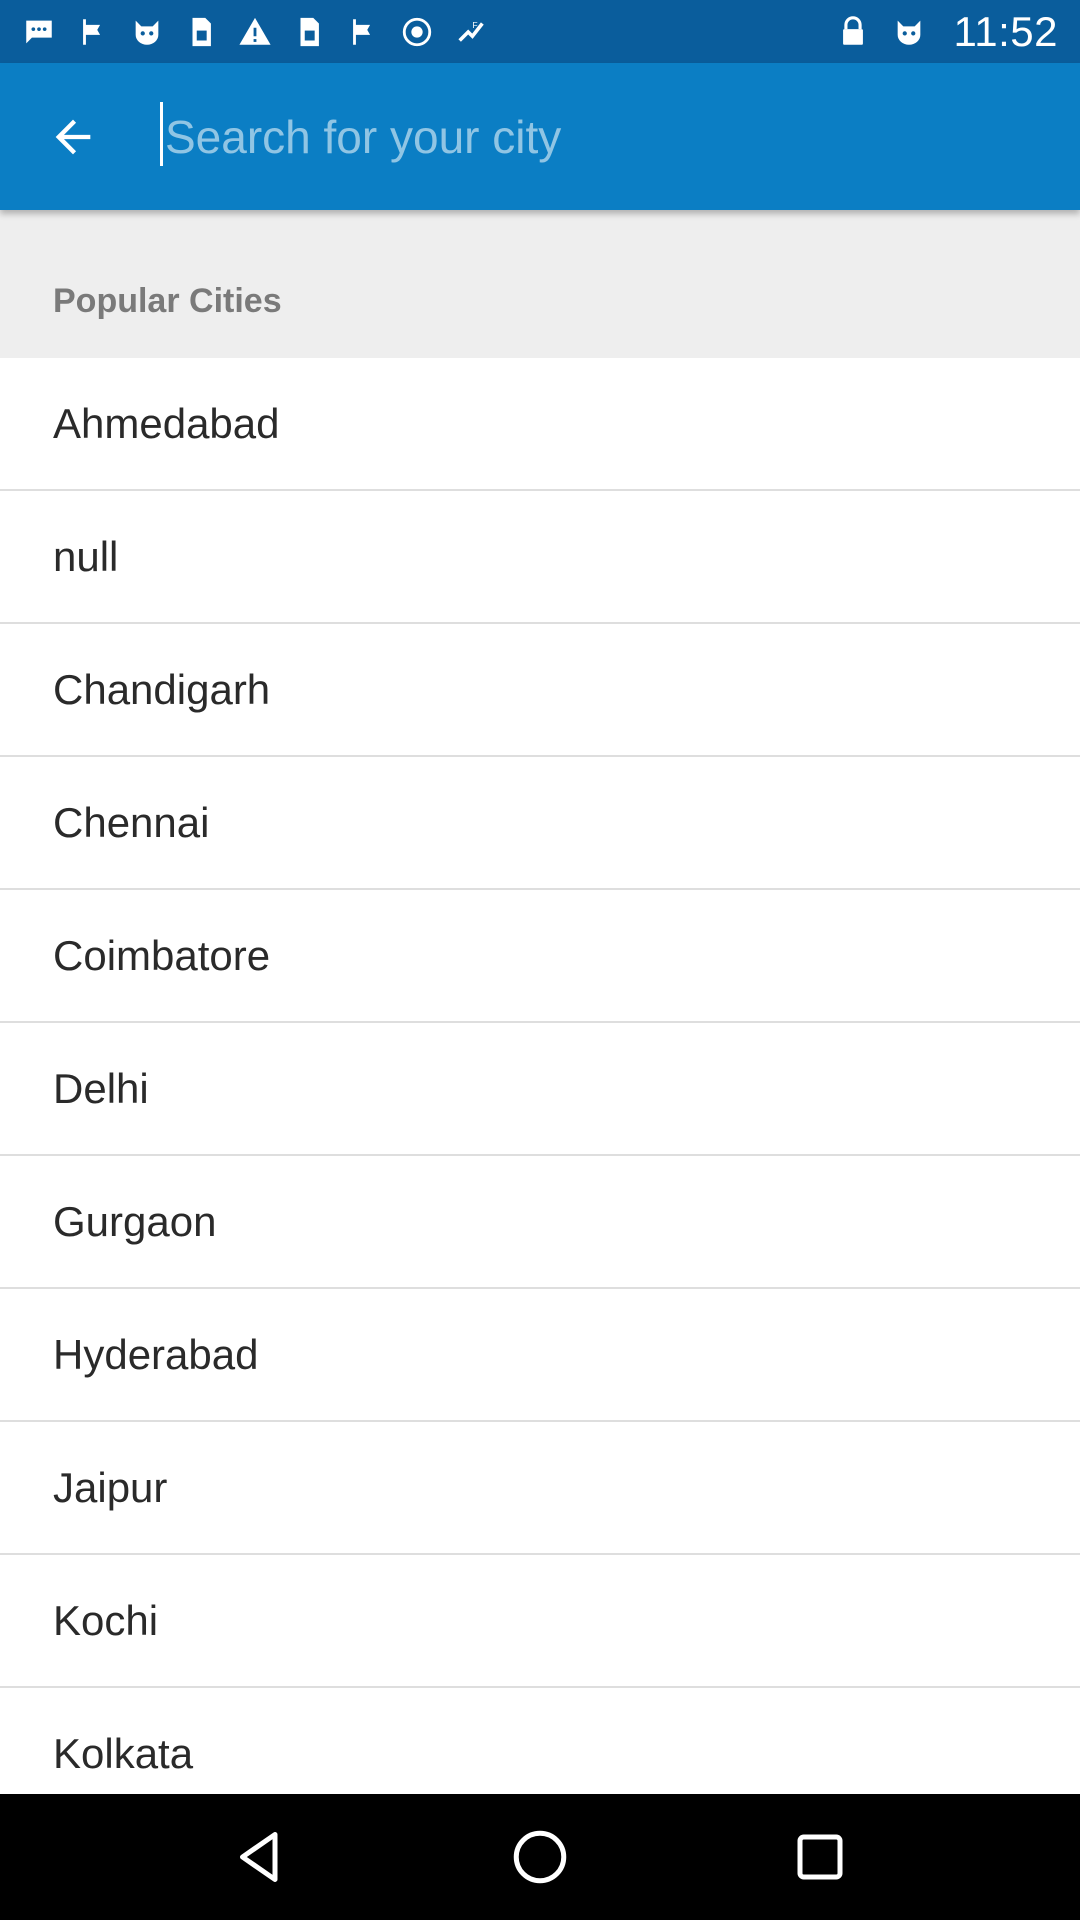 The image size is (1080, 1920). I want to click on text-cursor, so click(161, 133).